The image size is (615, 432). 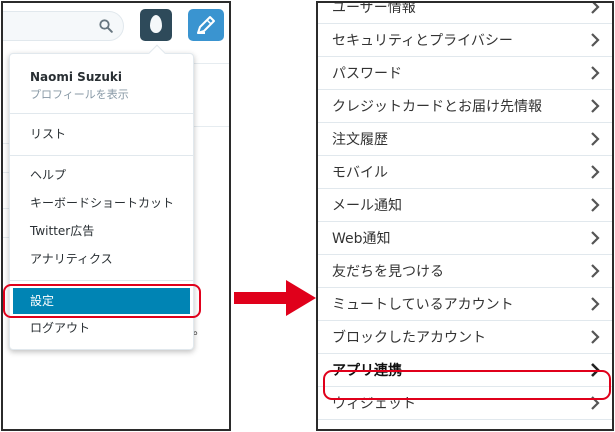 I want to click on right-arrow-icon, so click(x=275, y=298).